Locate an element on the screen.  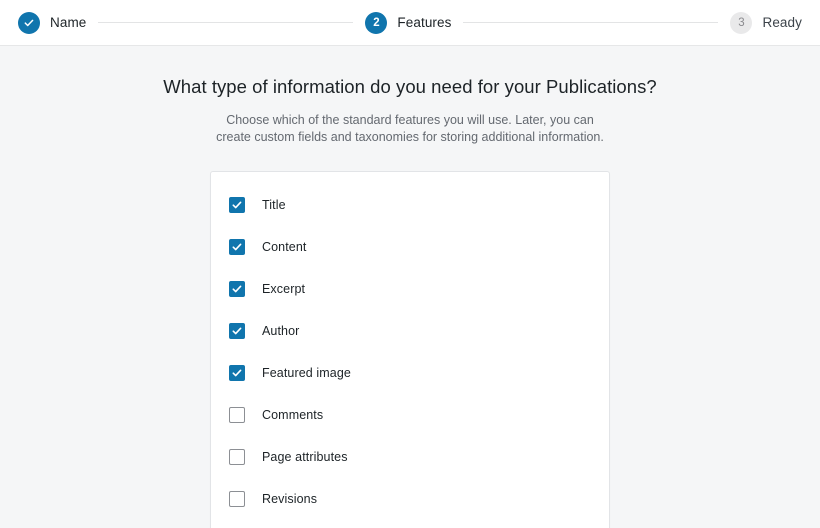
wizard-header: Name 2 Features 3 Ready is located at coordinates (410, 23).